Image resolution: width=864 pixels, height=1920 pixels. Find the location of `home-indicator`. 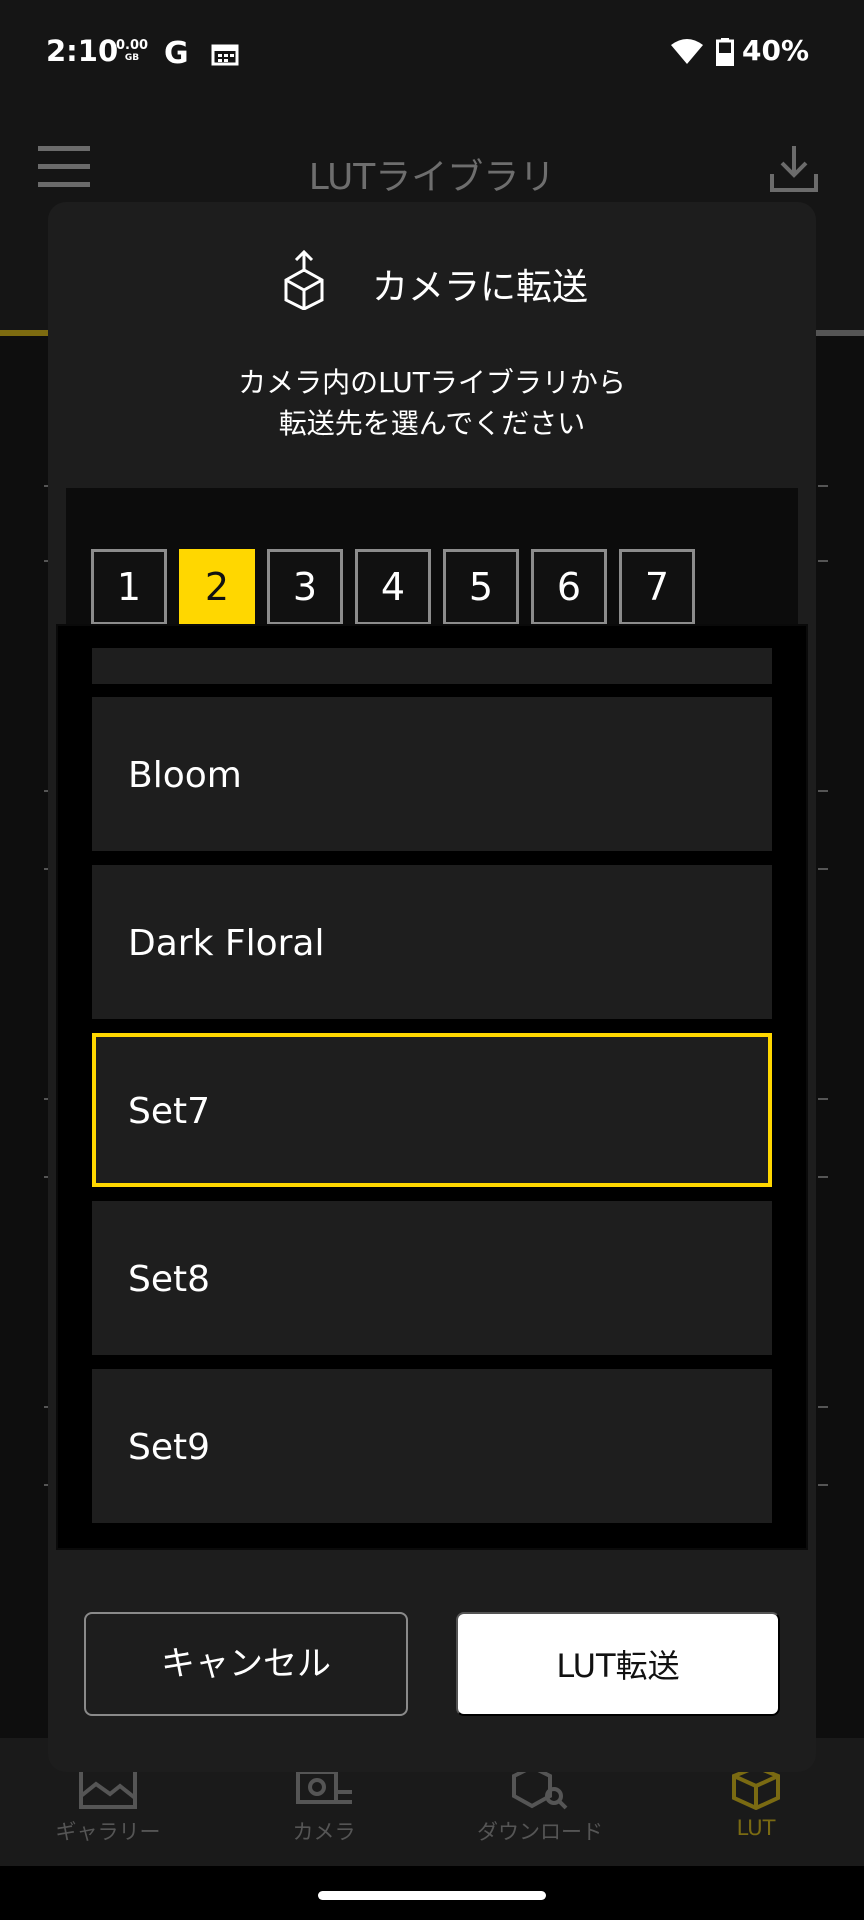

home-indicator is located at coordinates (432, 1895).